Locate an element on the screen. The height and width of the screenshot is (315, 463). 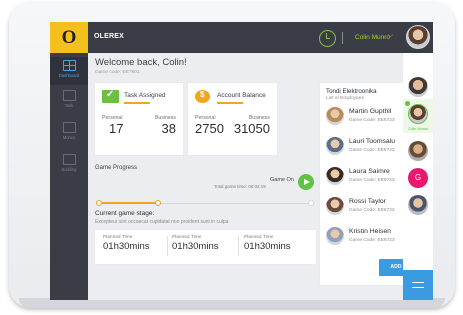
sidebar-item-label: Task is located at coordinates (69, 105).